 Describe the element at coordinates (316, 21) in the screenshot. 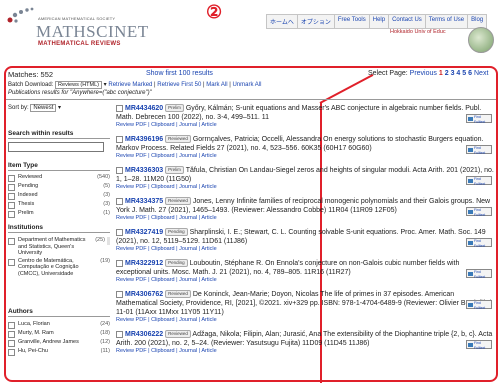

I see `nav-options: オプション` at that location.